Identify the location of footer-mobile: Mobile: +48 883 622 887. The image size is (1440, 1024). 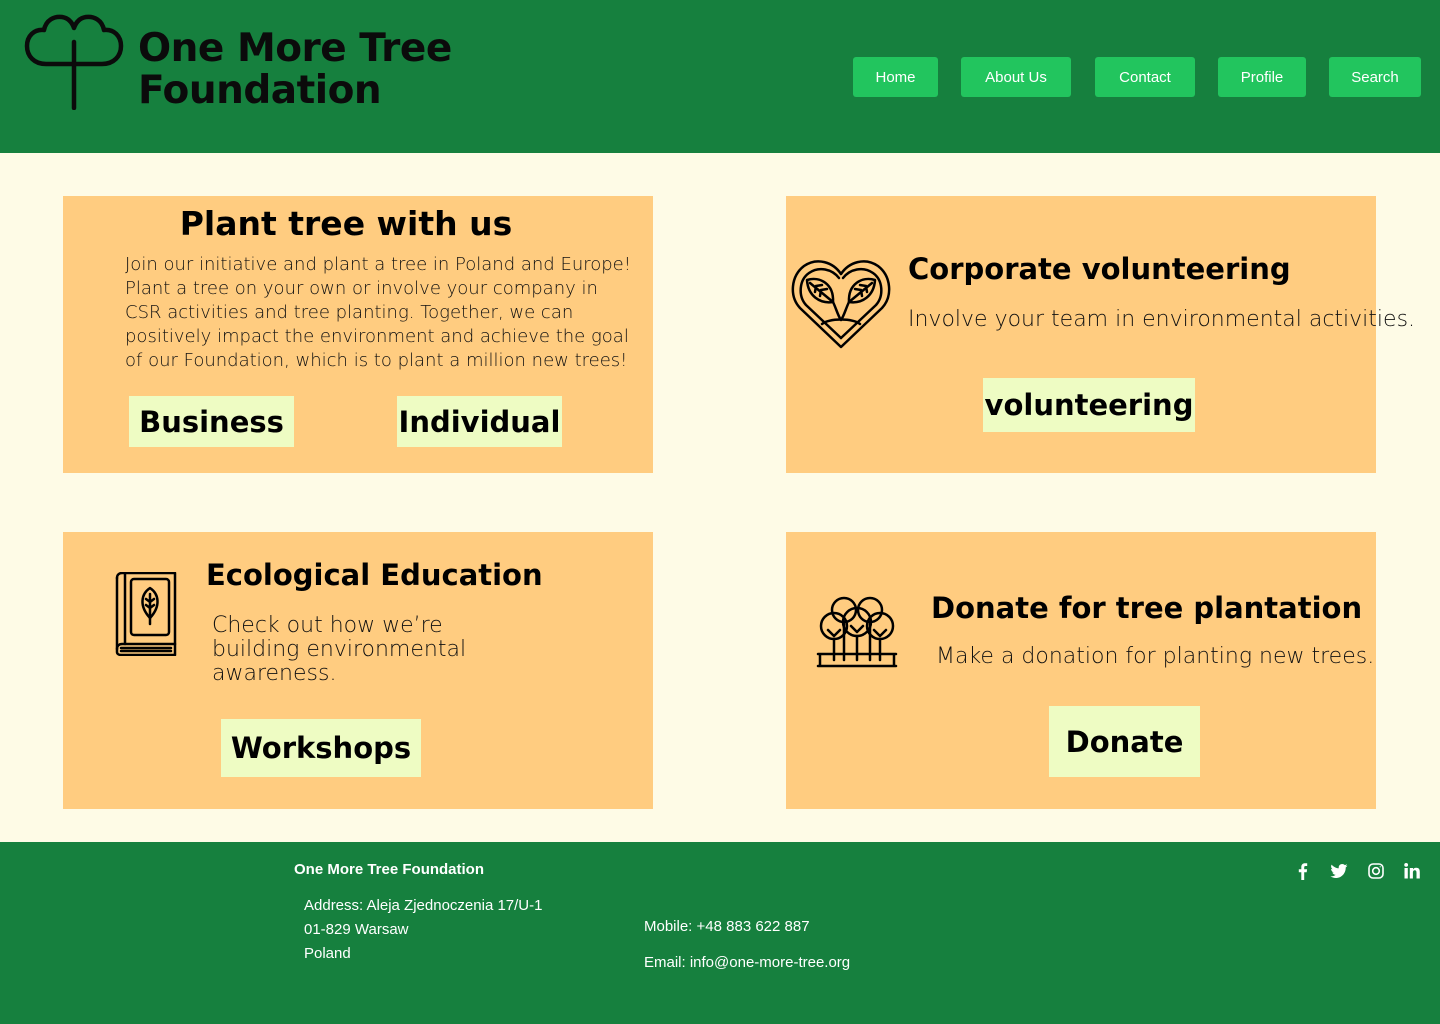
(727, 926).